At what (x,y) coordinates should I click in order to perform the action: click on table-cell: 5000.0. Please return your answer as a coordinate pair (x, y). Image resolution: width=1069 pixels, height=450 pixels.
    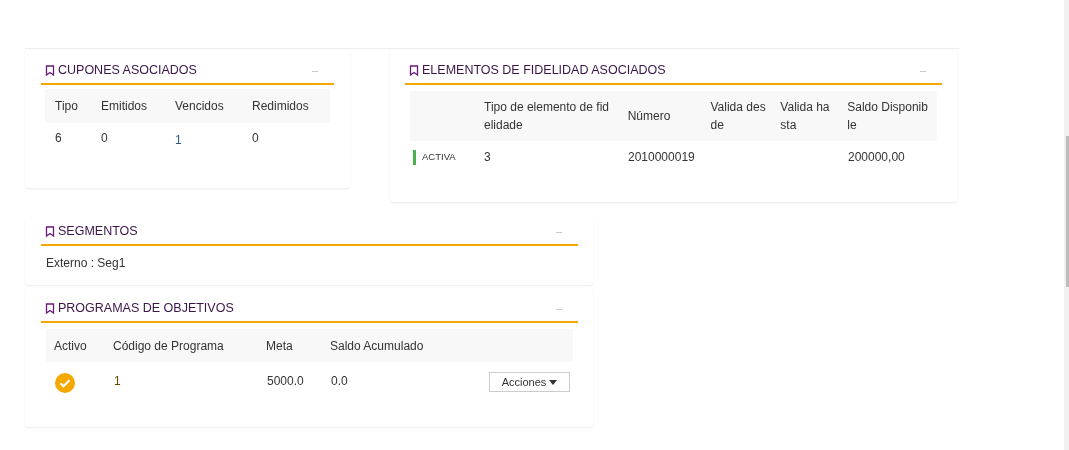
    Looking at the image, I should click on (285, 381).